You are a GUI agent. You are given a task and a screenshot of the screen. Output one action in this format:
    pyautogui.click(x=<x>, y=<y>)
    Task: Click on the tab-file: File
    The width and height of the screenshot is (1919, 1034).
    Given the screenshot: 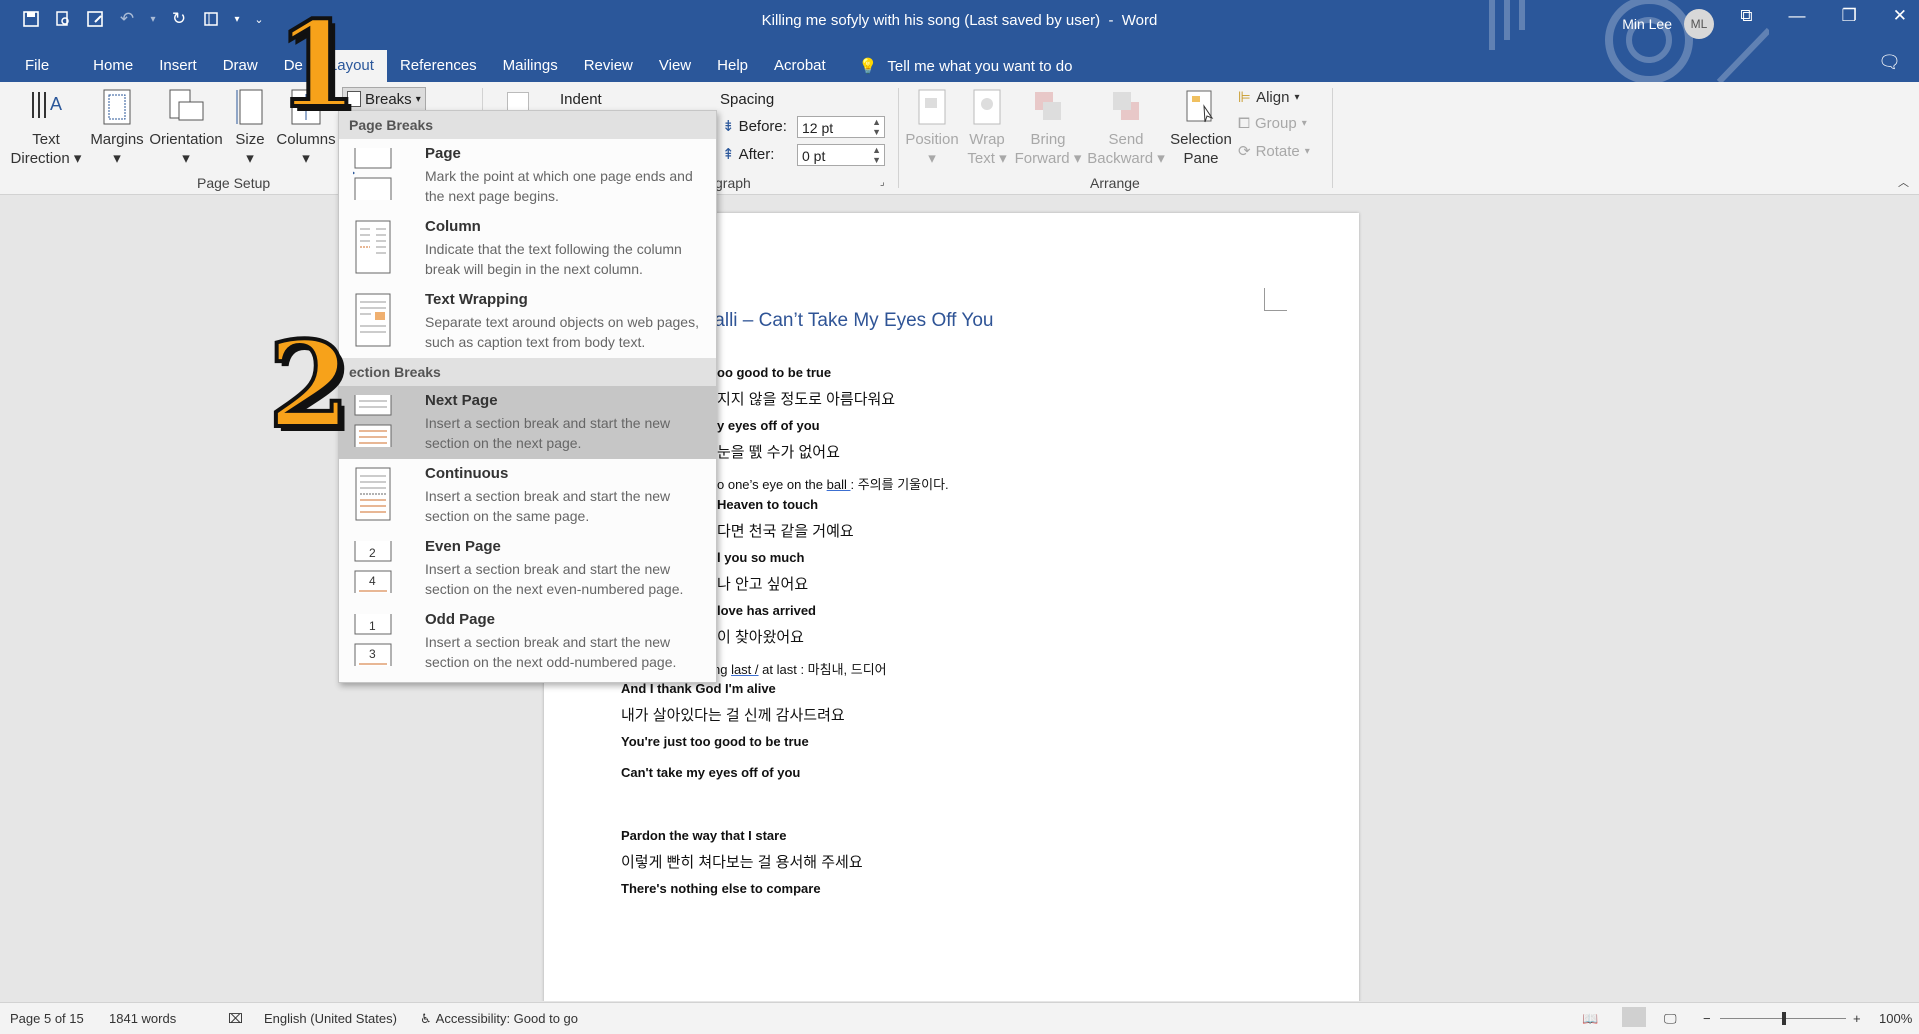 What is the action you would take?
    pyautogui.click(x=37, y=66)
    